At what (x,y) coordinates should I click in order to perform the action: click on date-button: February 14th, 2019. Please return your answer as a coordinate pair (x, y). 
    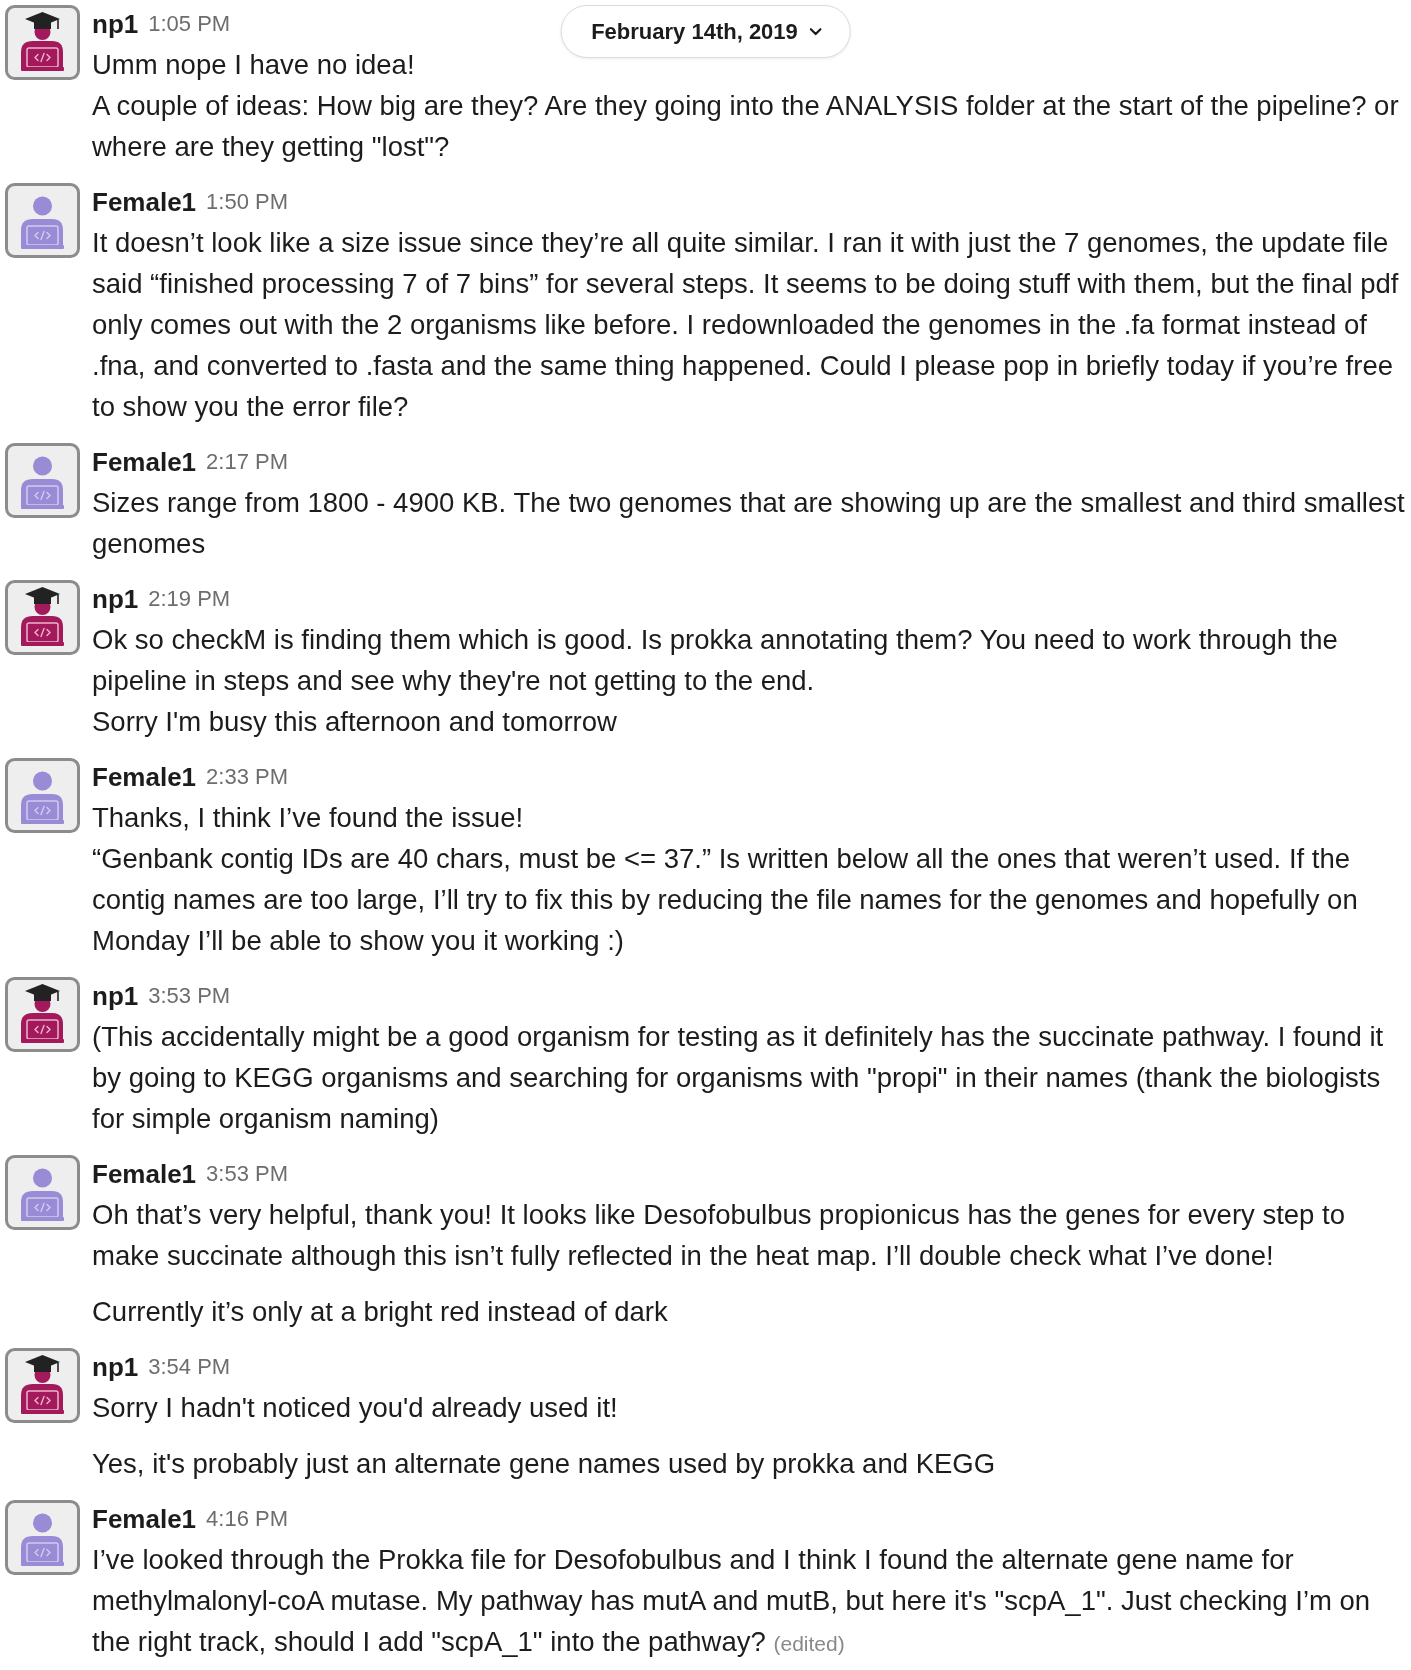
    Looking at the image, I should click on (705, 31).